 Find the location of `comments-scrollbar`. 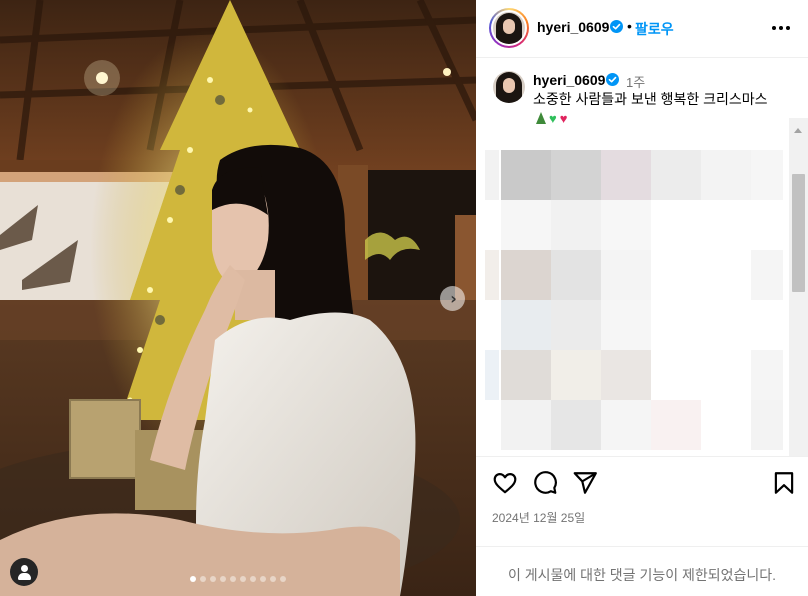

comments-scrollbar is located at coordinates (798, 287).